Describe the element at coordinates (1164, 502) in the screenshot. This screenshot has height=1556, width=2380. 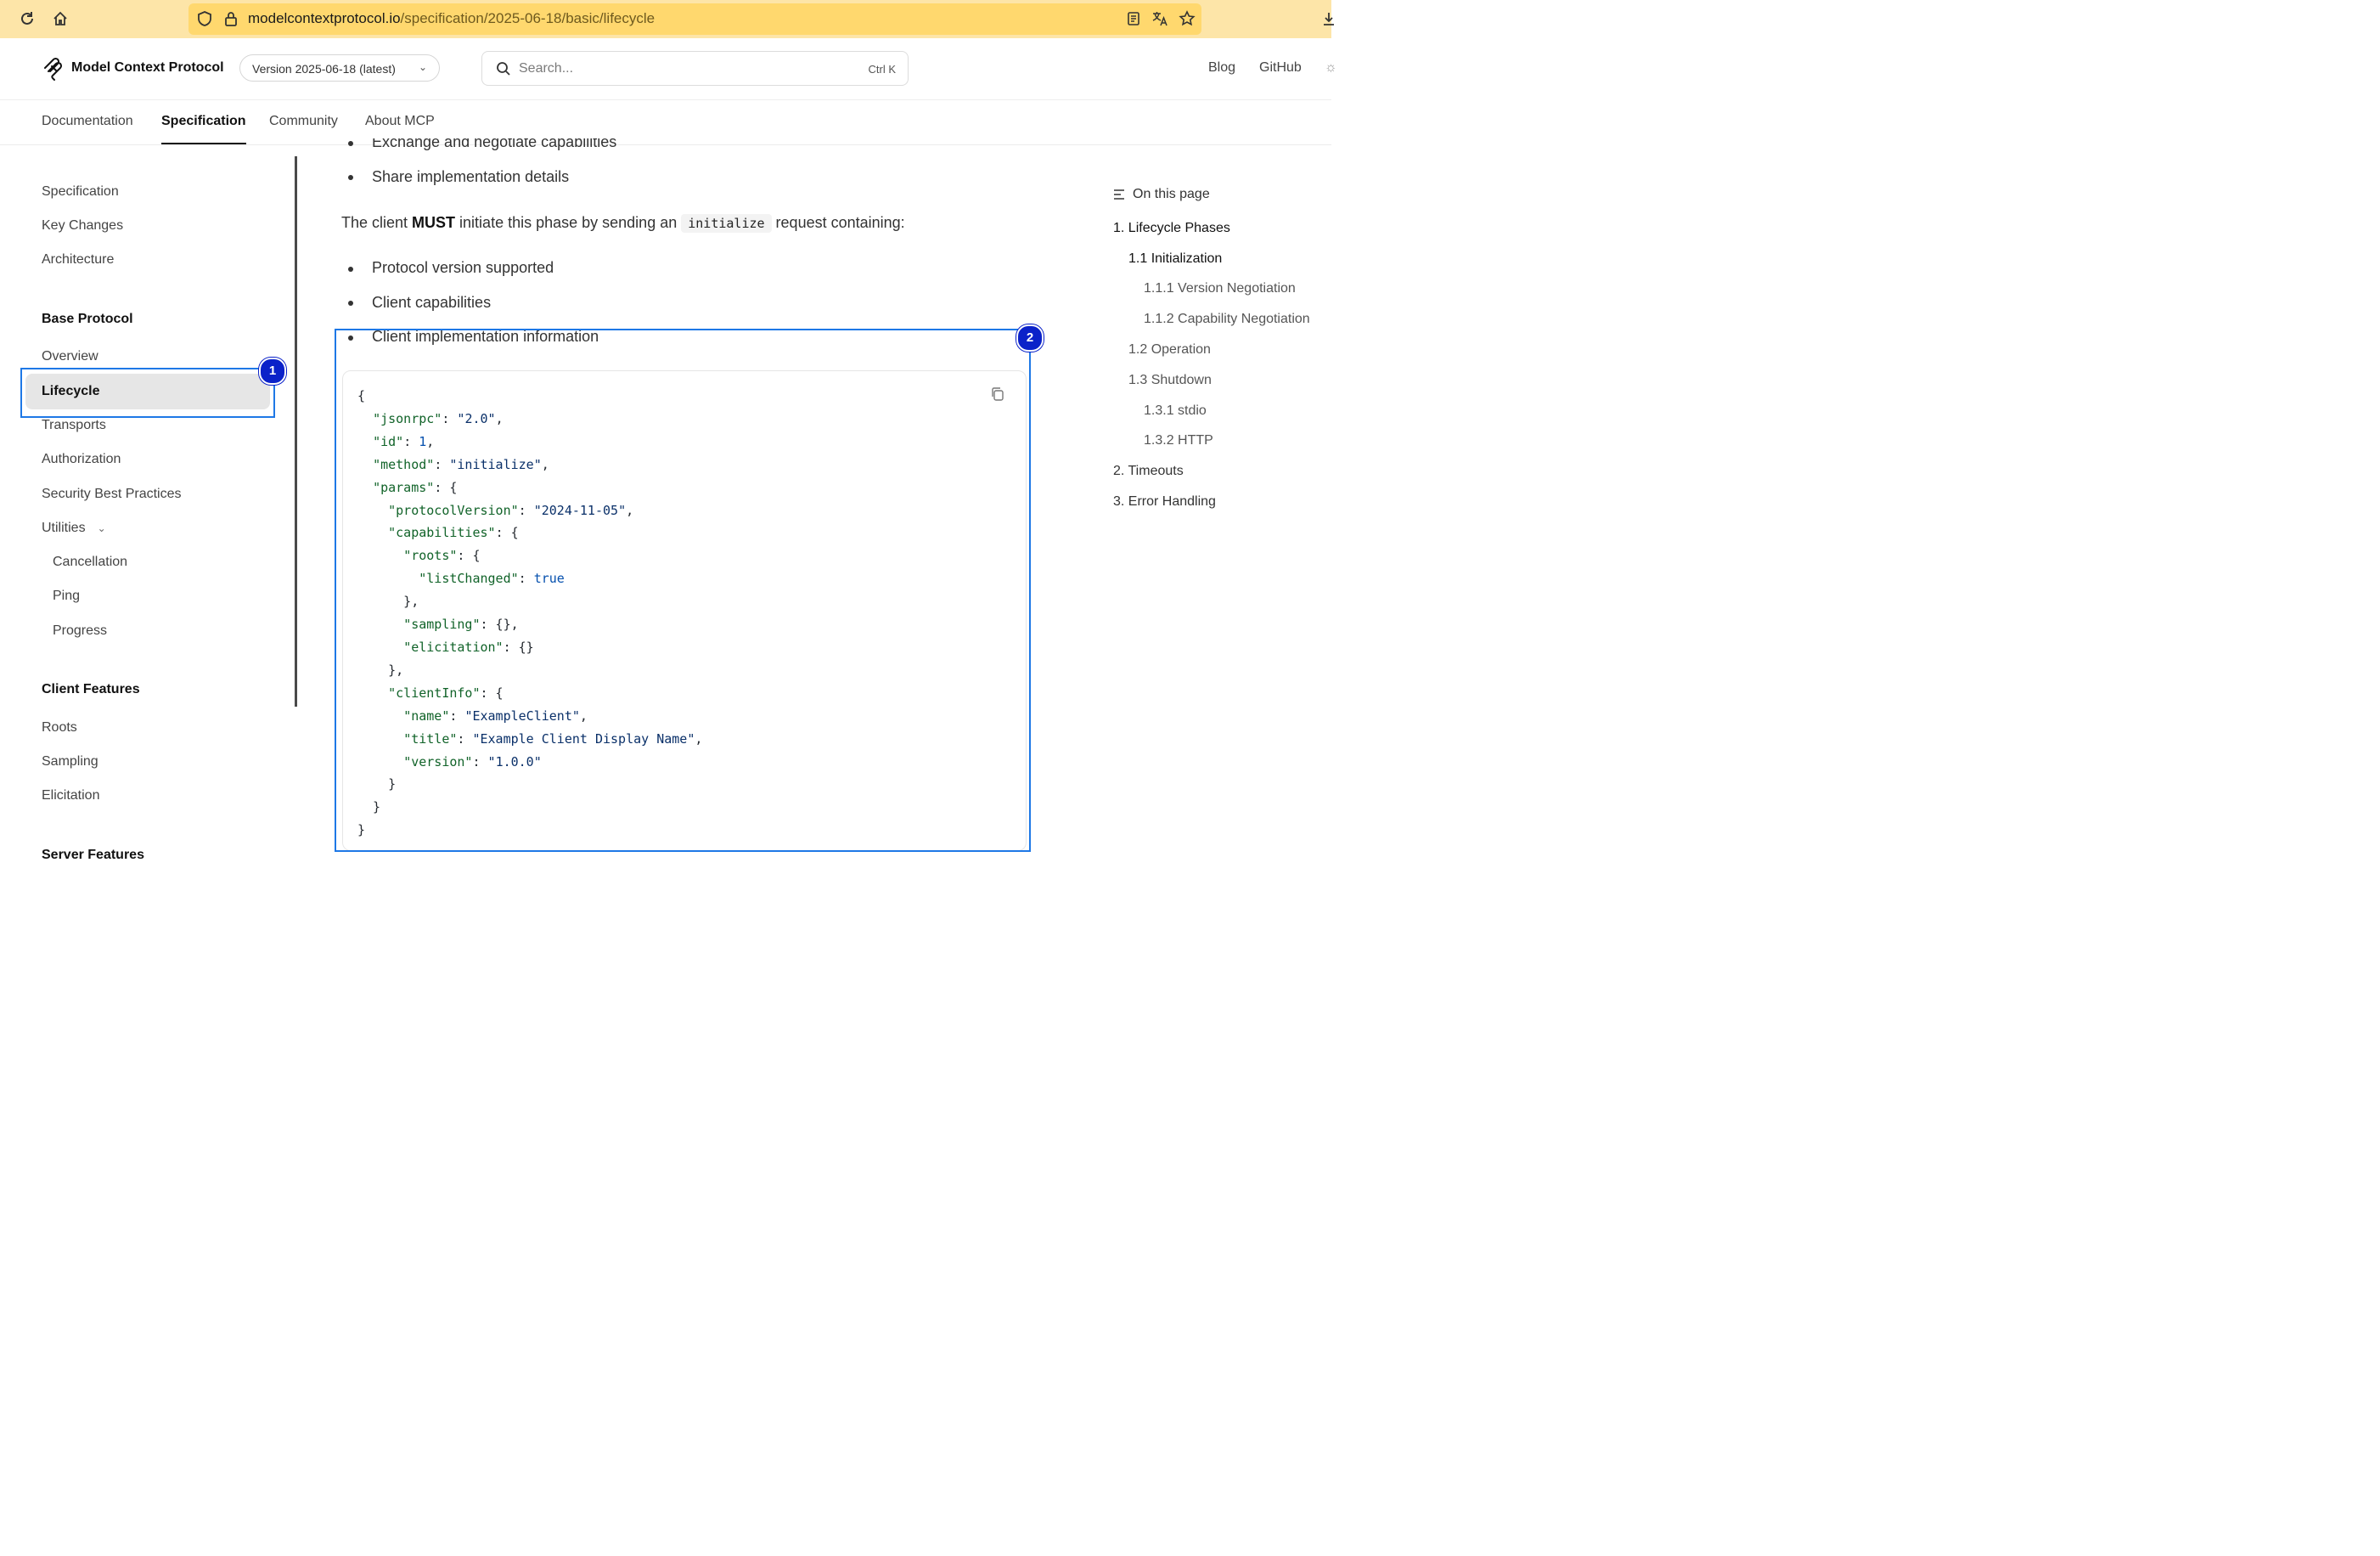
I see `toc-item-error-handling: 3. Error Handling` at that location.